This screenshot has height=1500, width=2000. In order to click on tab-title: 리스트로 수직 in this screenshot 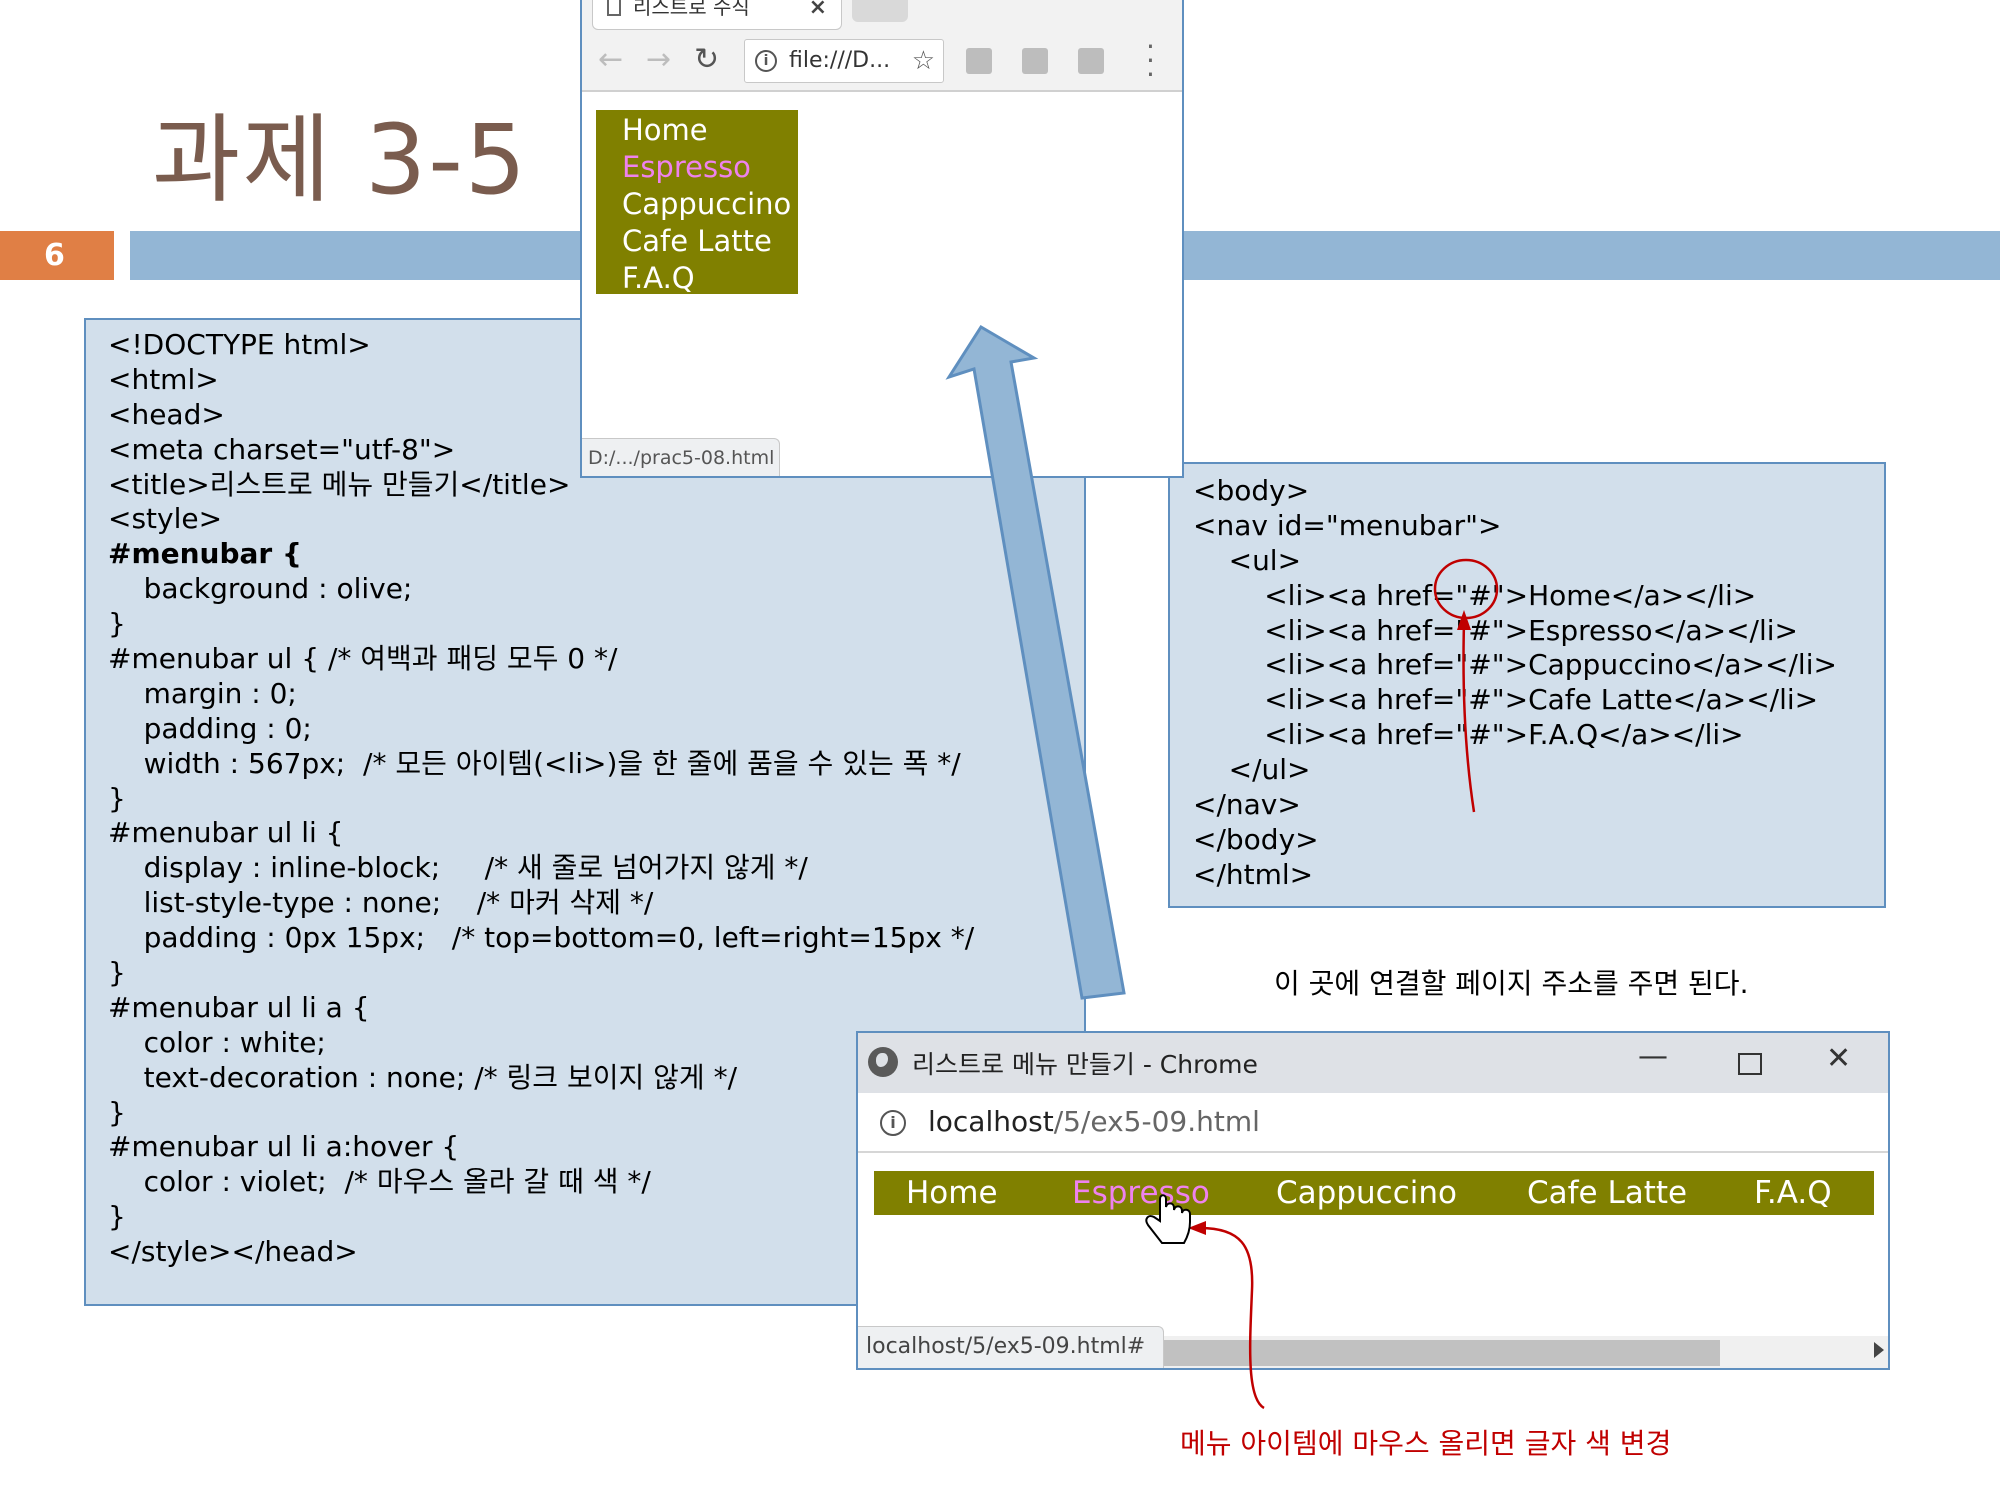, I will do `click(691, 9)`.